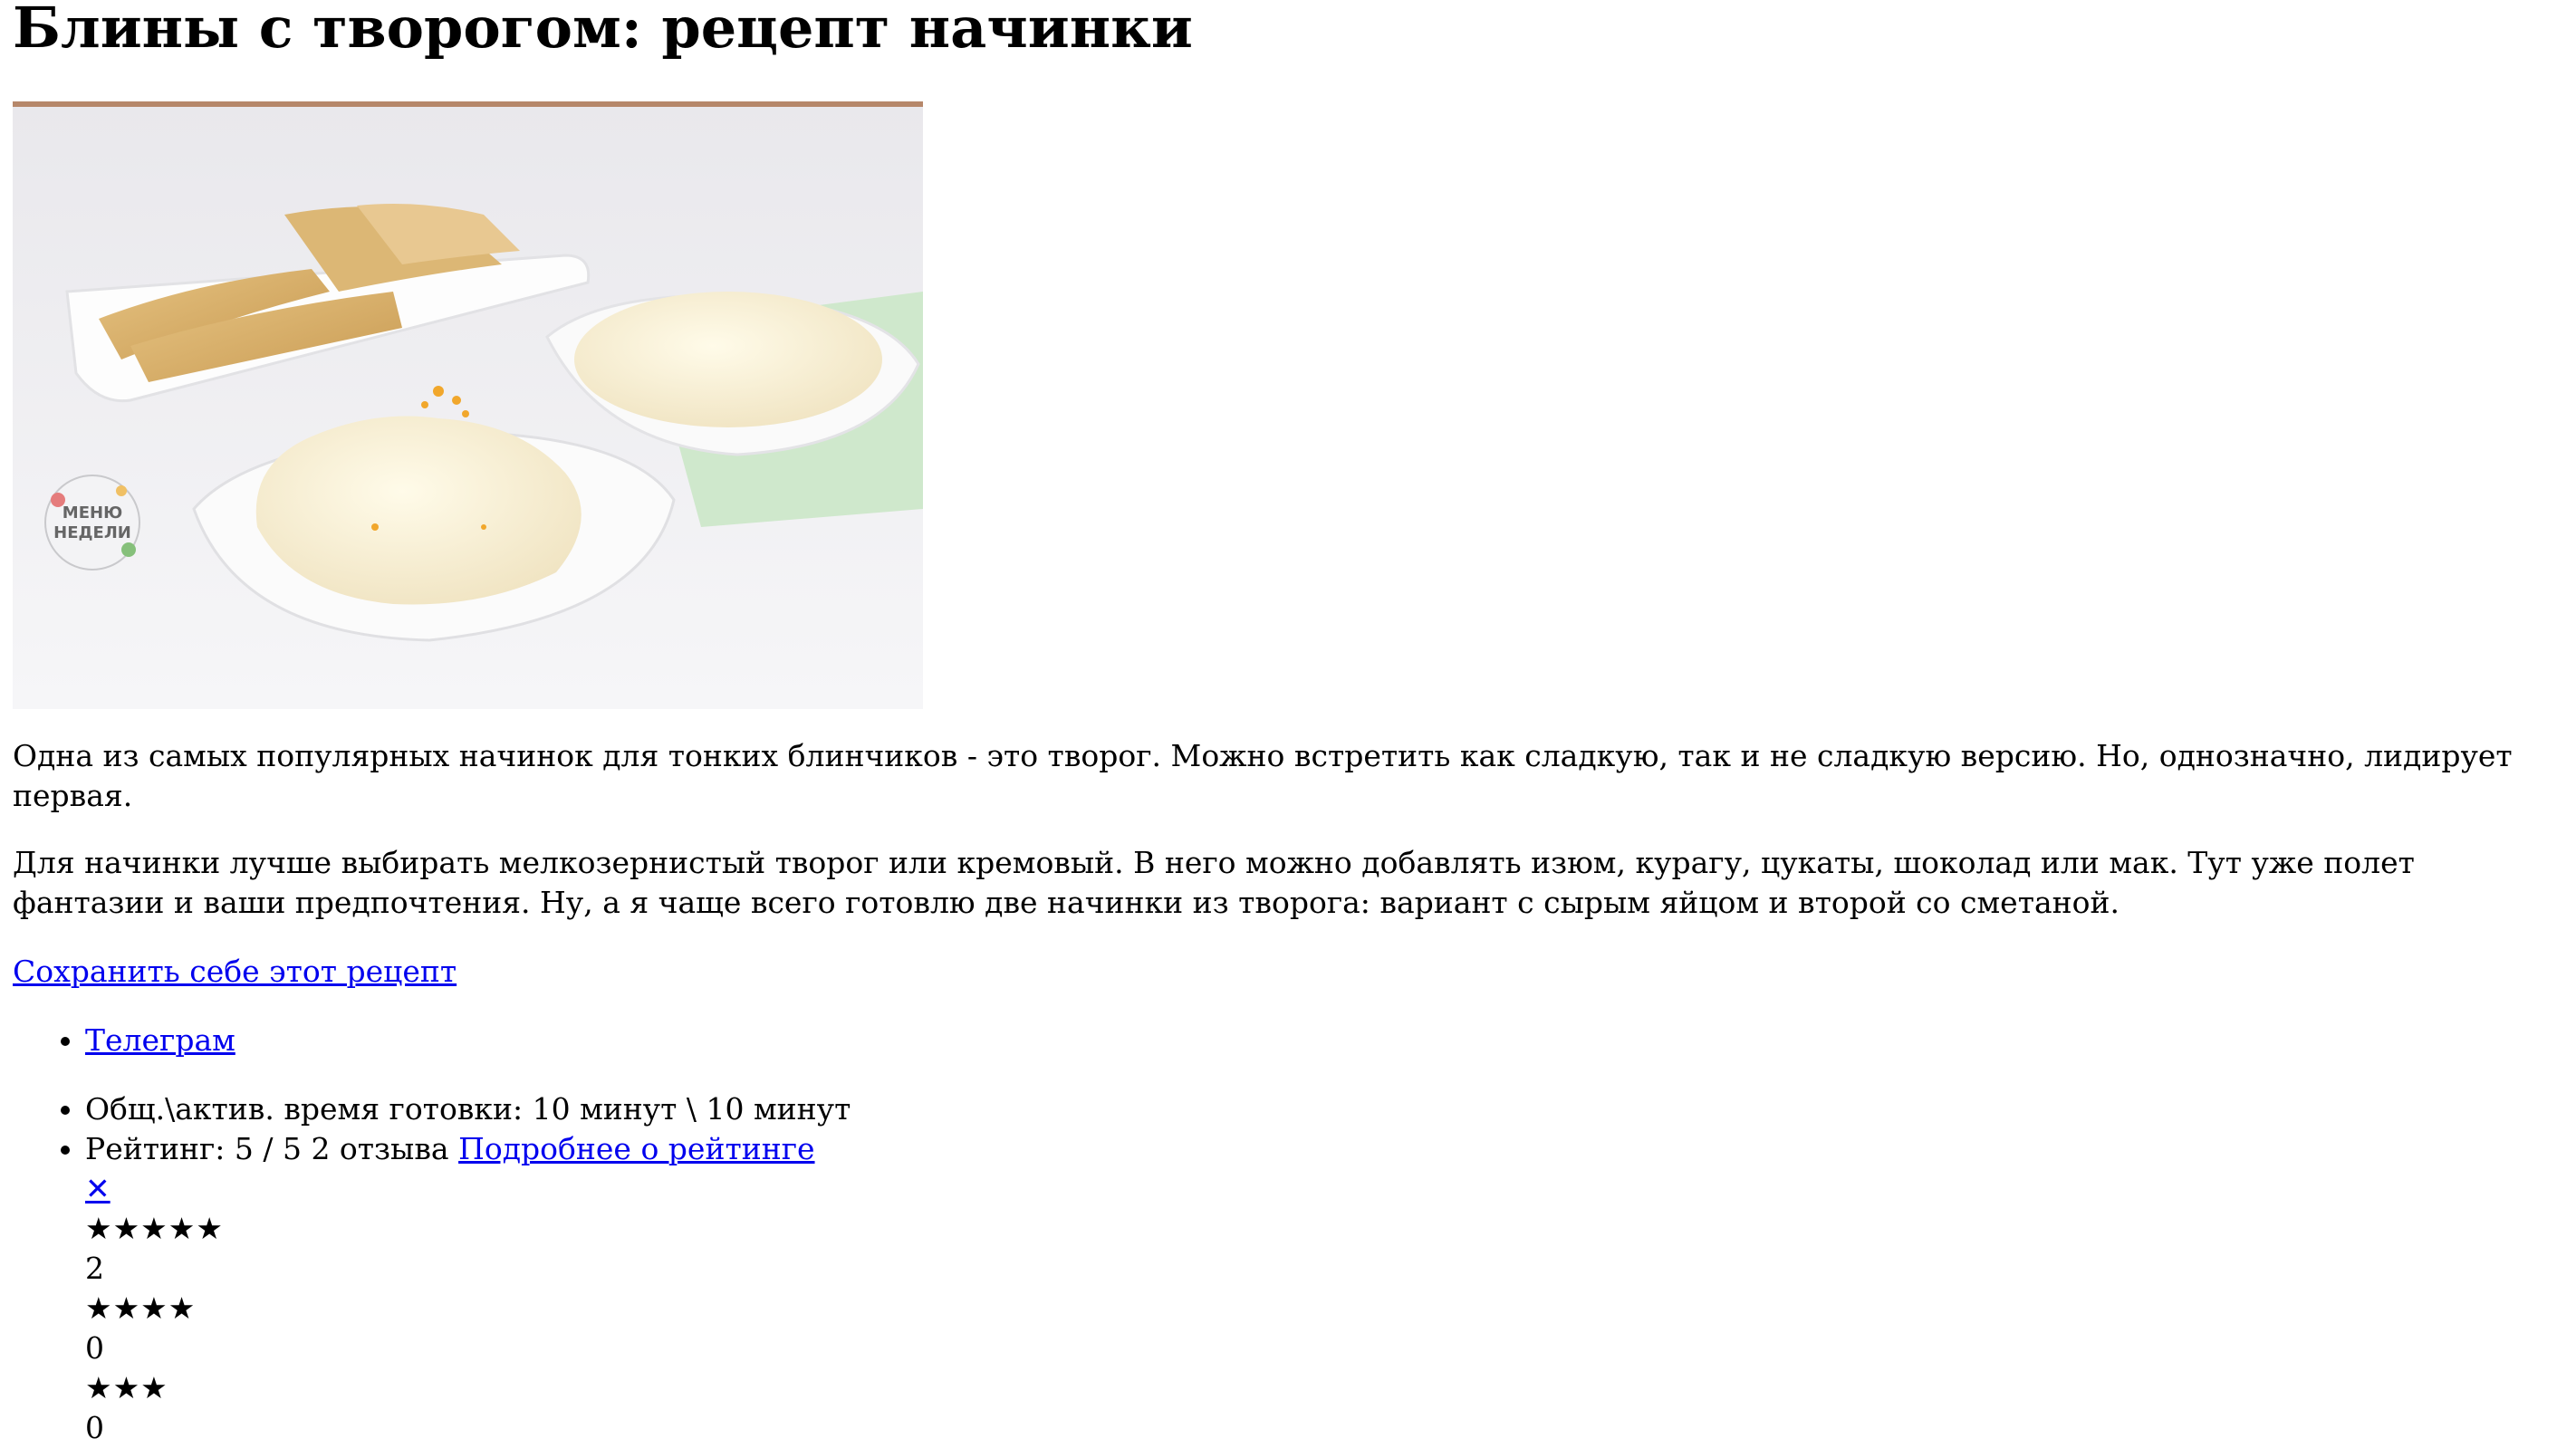  Describe the element at coordinates (154, 1228) in the screenshot. I see `five-stars-label: ★★★★★` at that location.